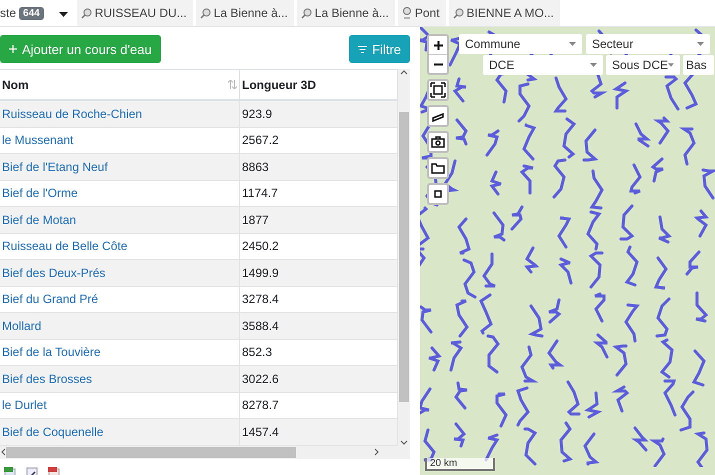 Image resolution: width=715 pixels, height=475 pixels. What do you see at coordinates (260, 405) in the screenshot?
I see `length-value: 8278.7` at bounding box center [260, 405].